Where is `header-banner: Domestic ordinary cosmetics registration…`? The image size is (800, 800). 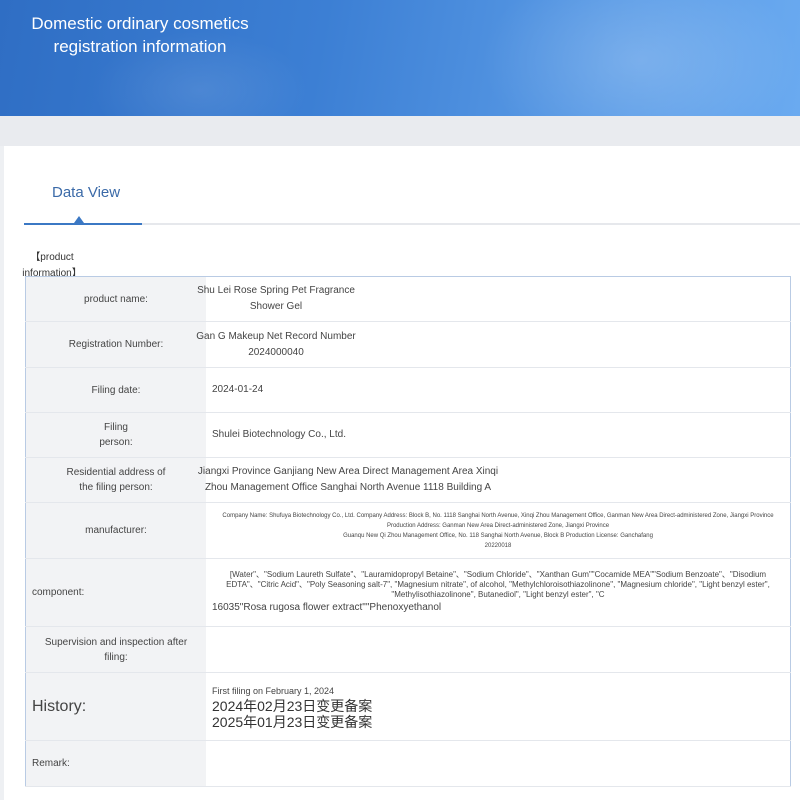
header-banner: Domestic ordinary cosmetics registration… is located at coordinates (400, 58).